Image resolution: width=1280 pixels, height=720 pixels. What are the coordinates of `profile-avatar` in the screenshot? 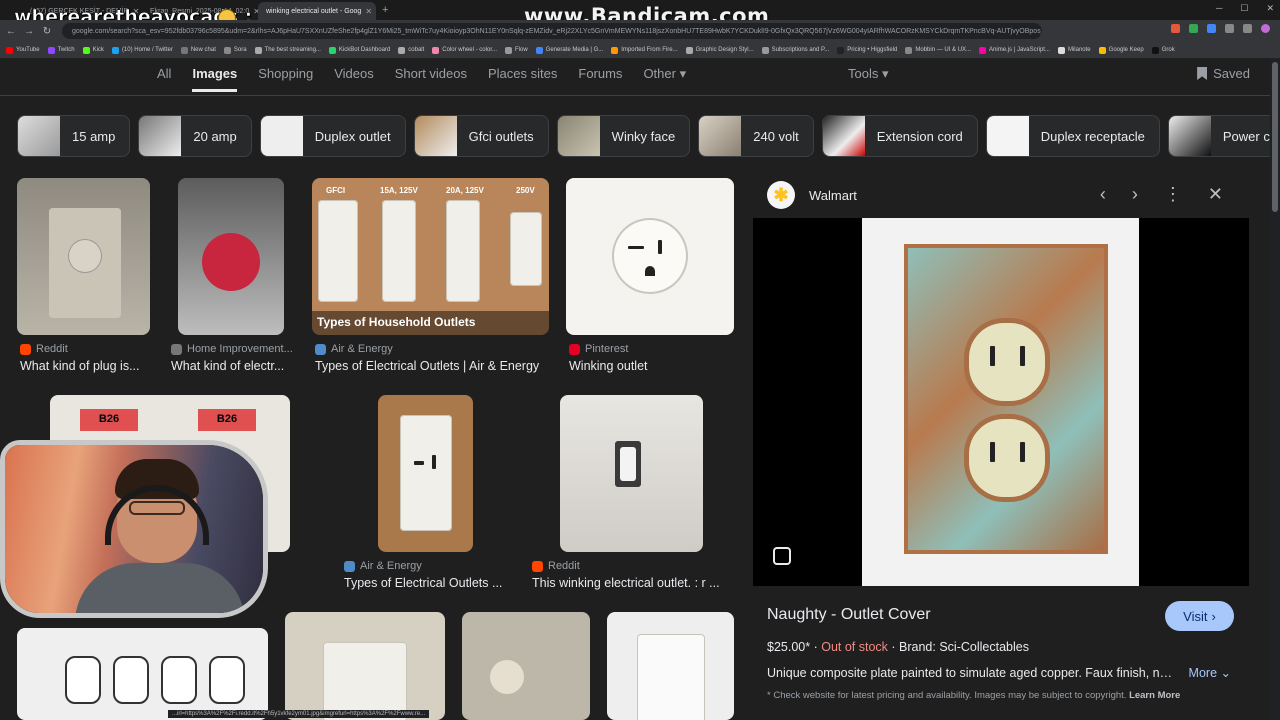 It's located at (1265, 28).